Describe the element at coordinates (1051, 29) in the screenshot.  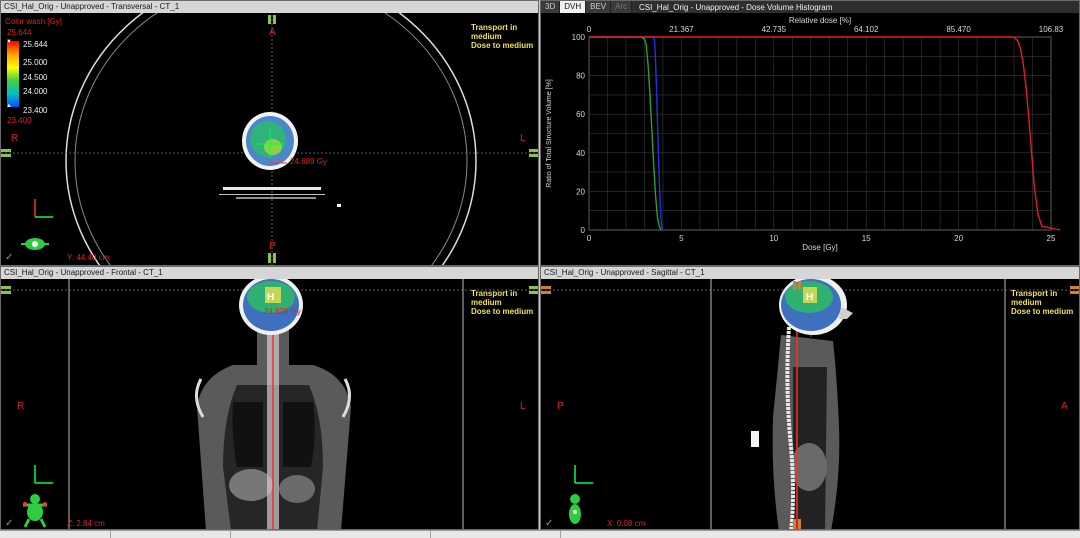
I see `x2-tick-label: 106.83` at that location.